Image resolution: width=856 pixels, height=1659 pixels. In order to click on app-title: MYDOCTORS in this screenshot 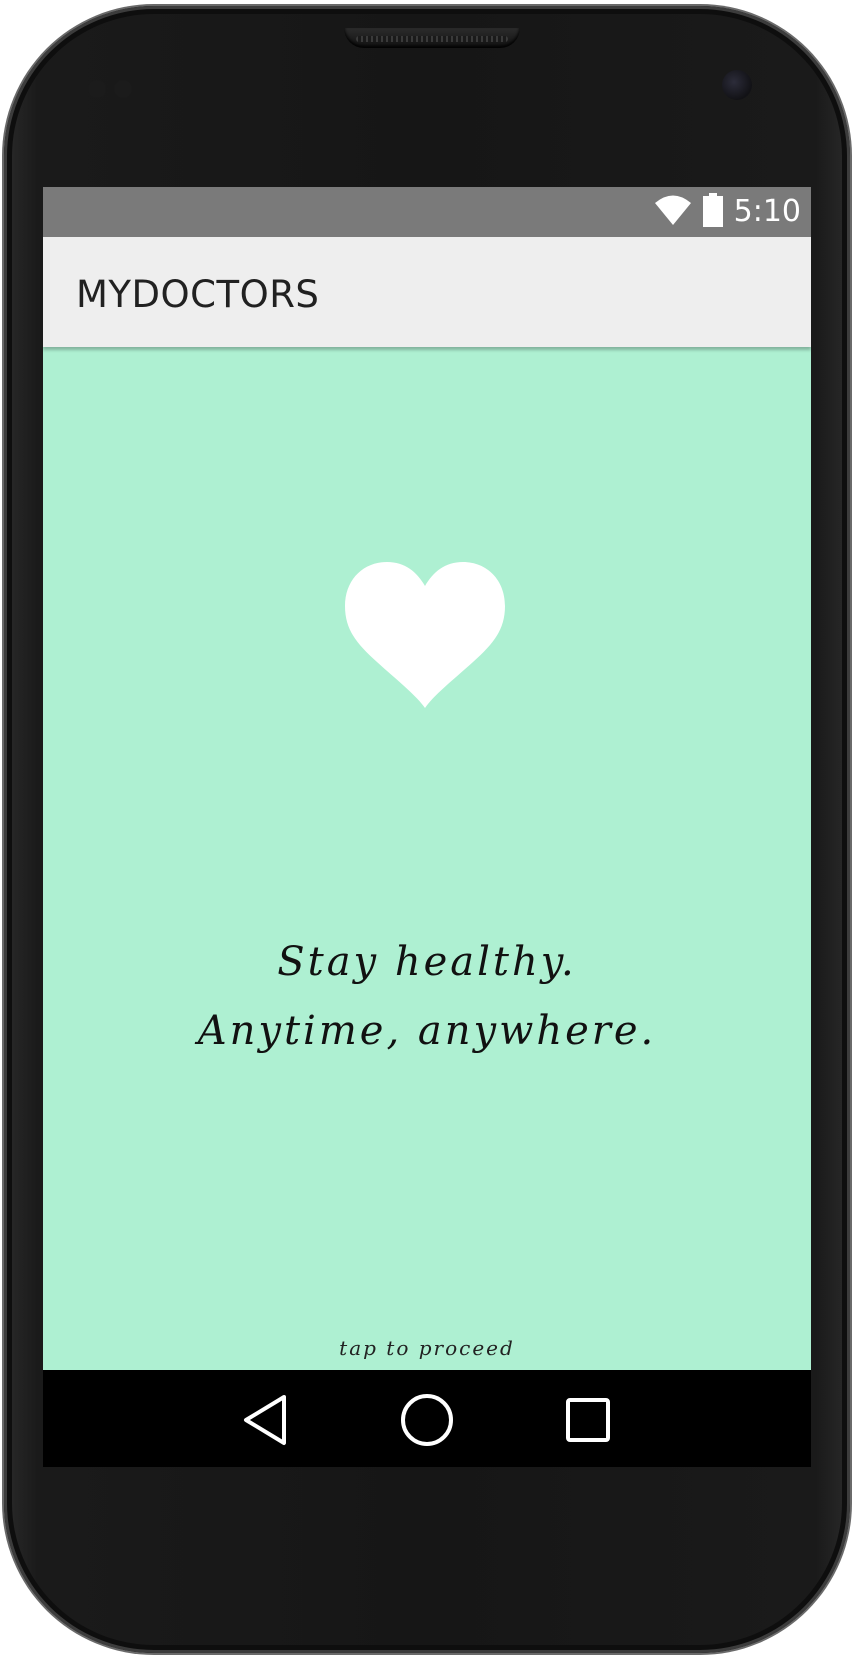, I will do `click(198, 294)`.